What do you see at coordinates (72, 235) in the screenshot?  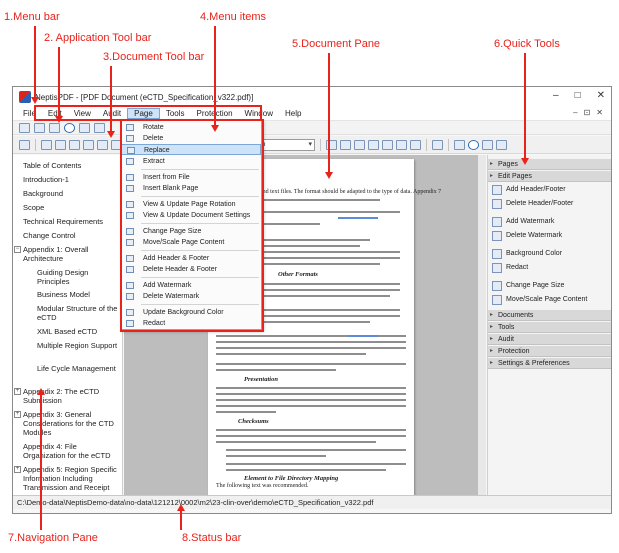 I see `nav-item: Change Control` at bounding box center [72, 235].